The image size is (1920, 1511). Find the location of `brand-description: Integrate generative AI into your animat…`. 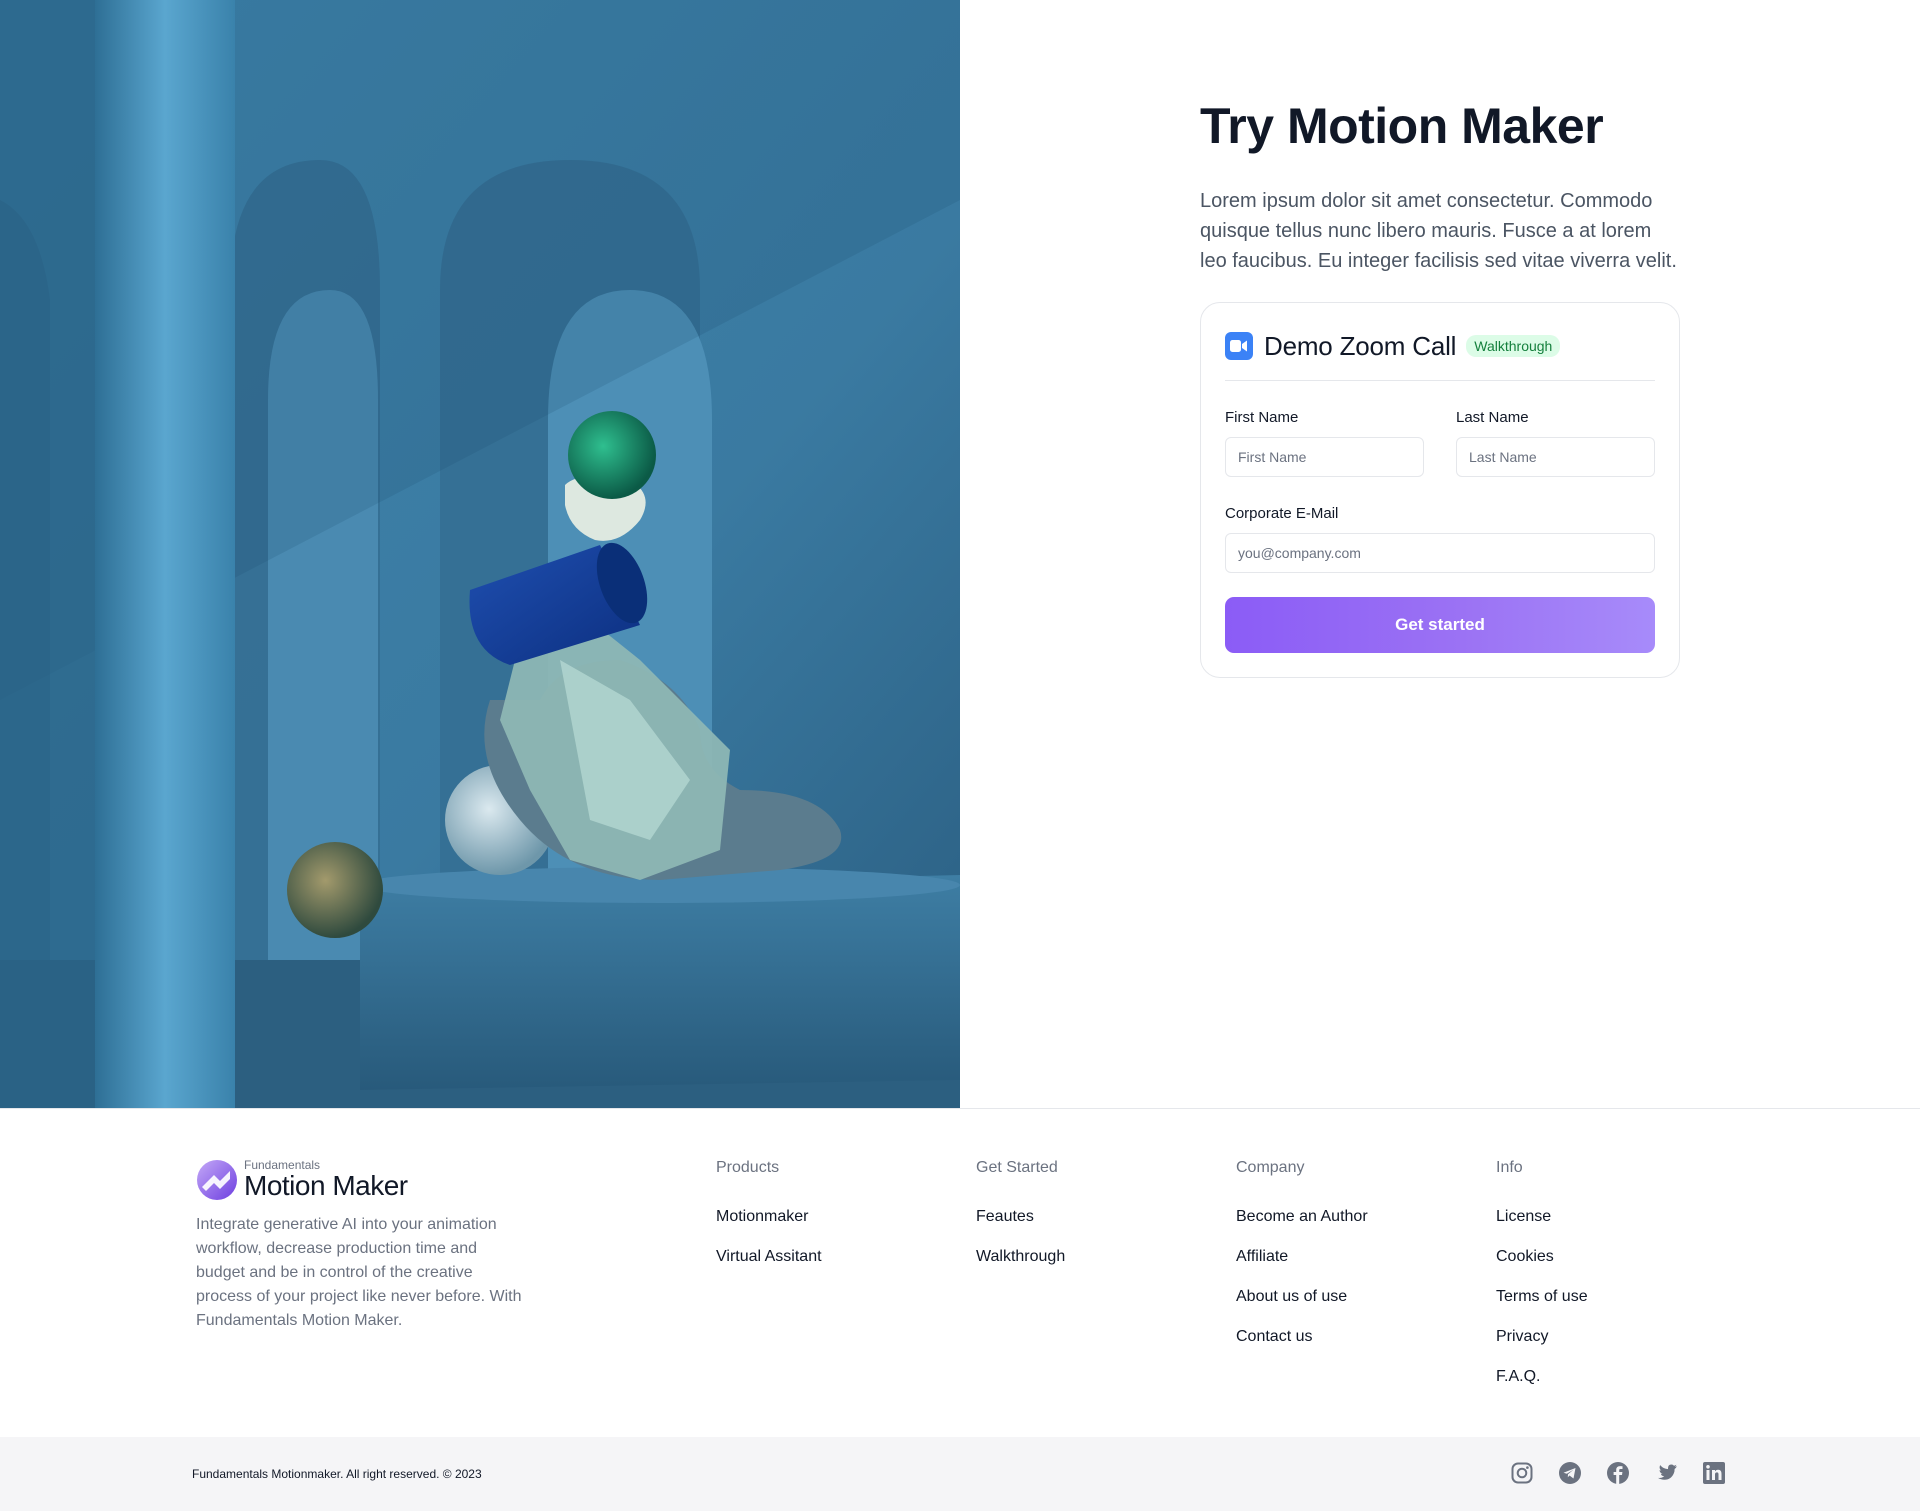

brand-description: Integrate generative AI into your animat… is located at coordinates (359, 1272).